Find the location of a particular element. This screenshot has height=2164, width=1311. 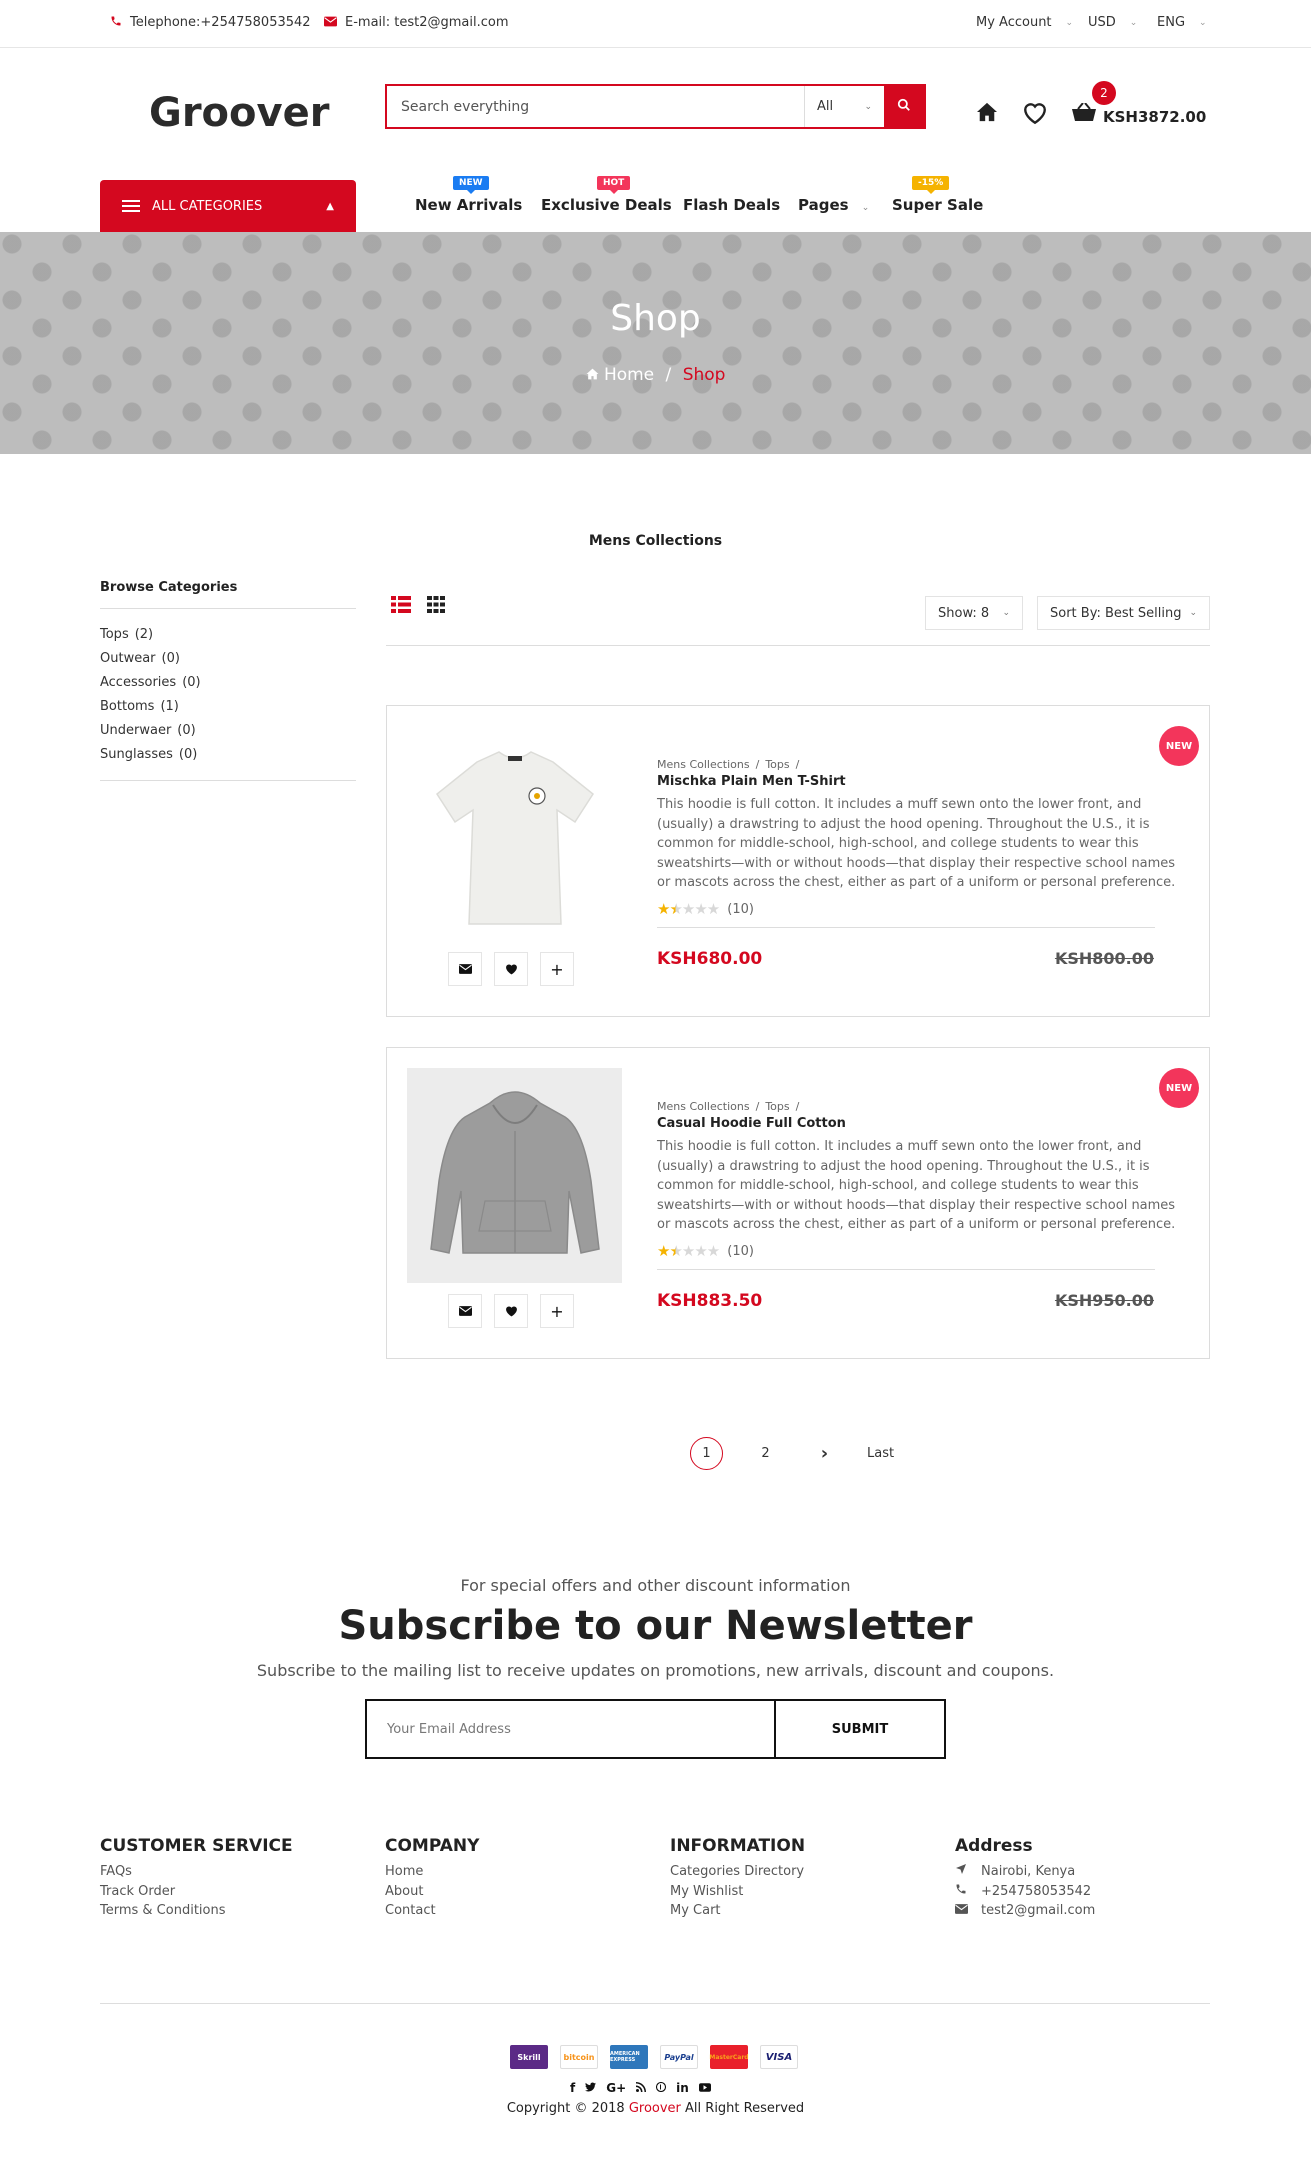

search-icon is located at coordinates (904, 107).